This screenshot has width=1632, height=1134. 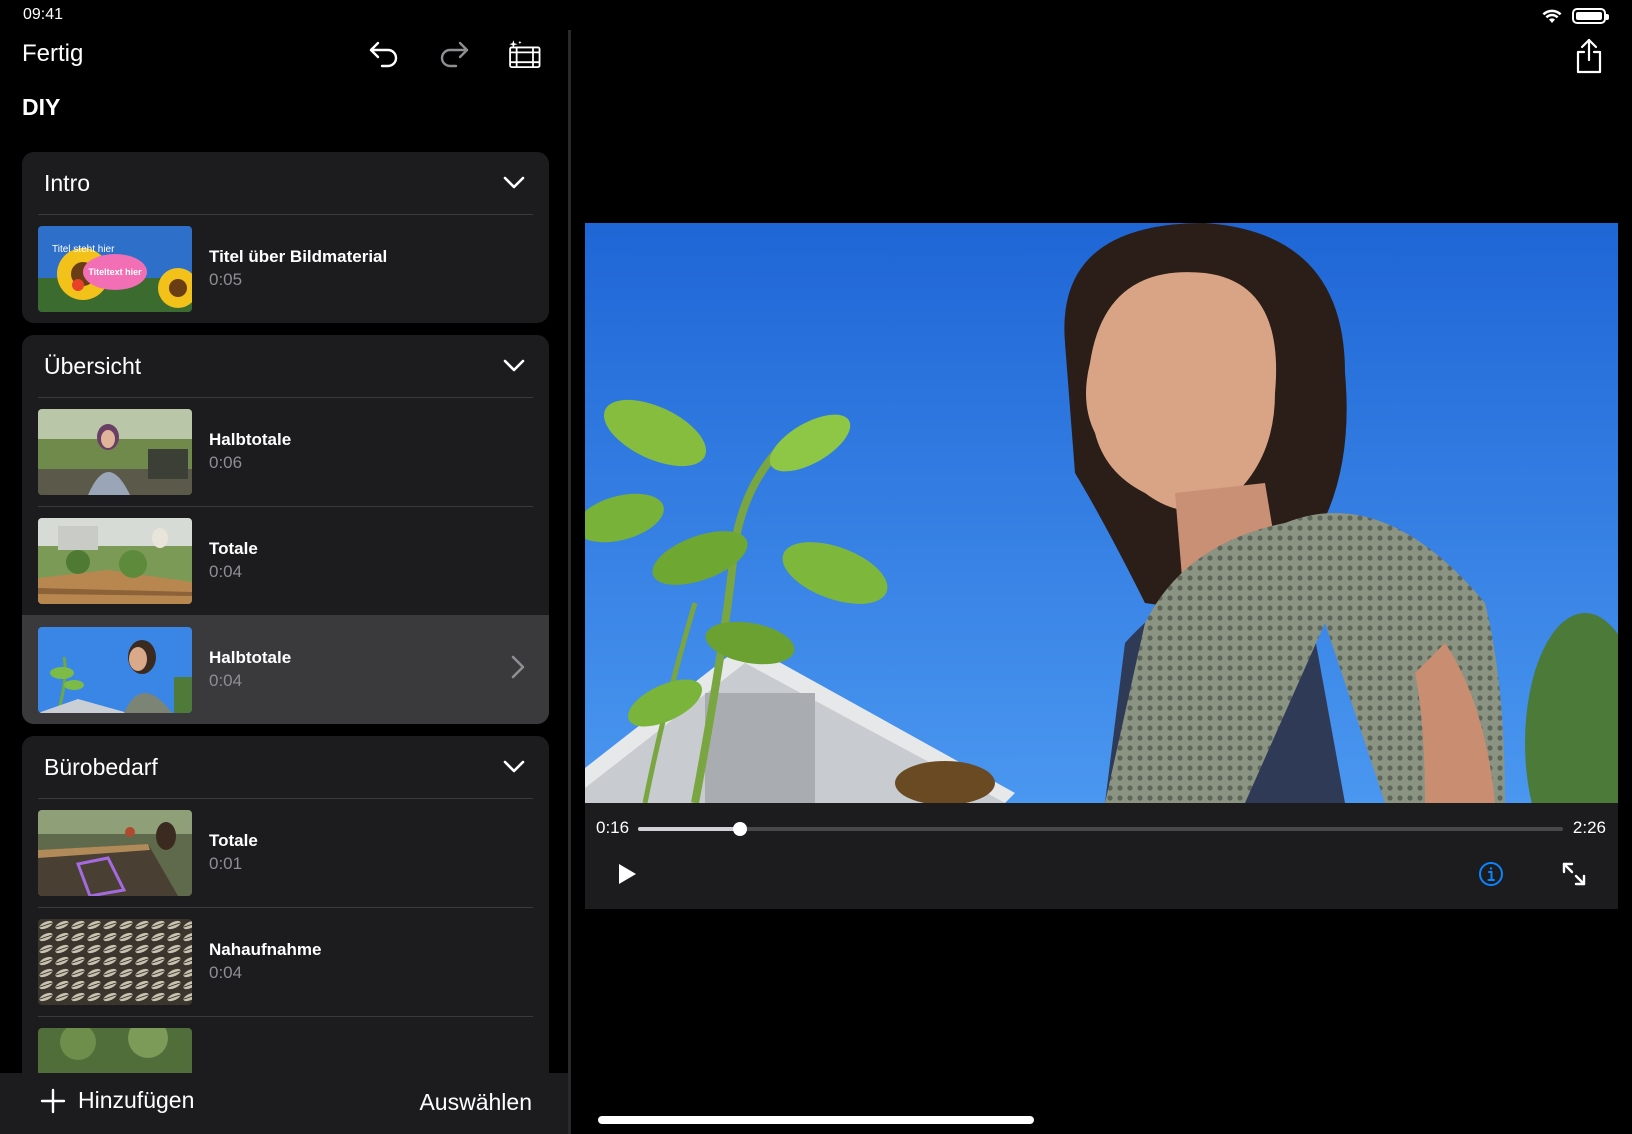 What do you see at coordinates (285, 183) in the screenshot?
I see `section-header: Intro` at bounding box center [285, 183].